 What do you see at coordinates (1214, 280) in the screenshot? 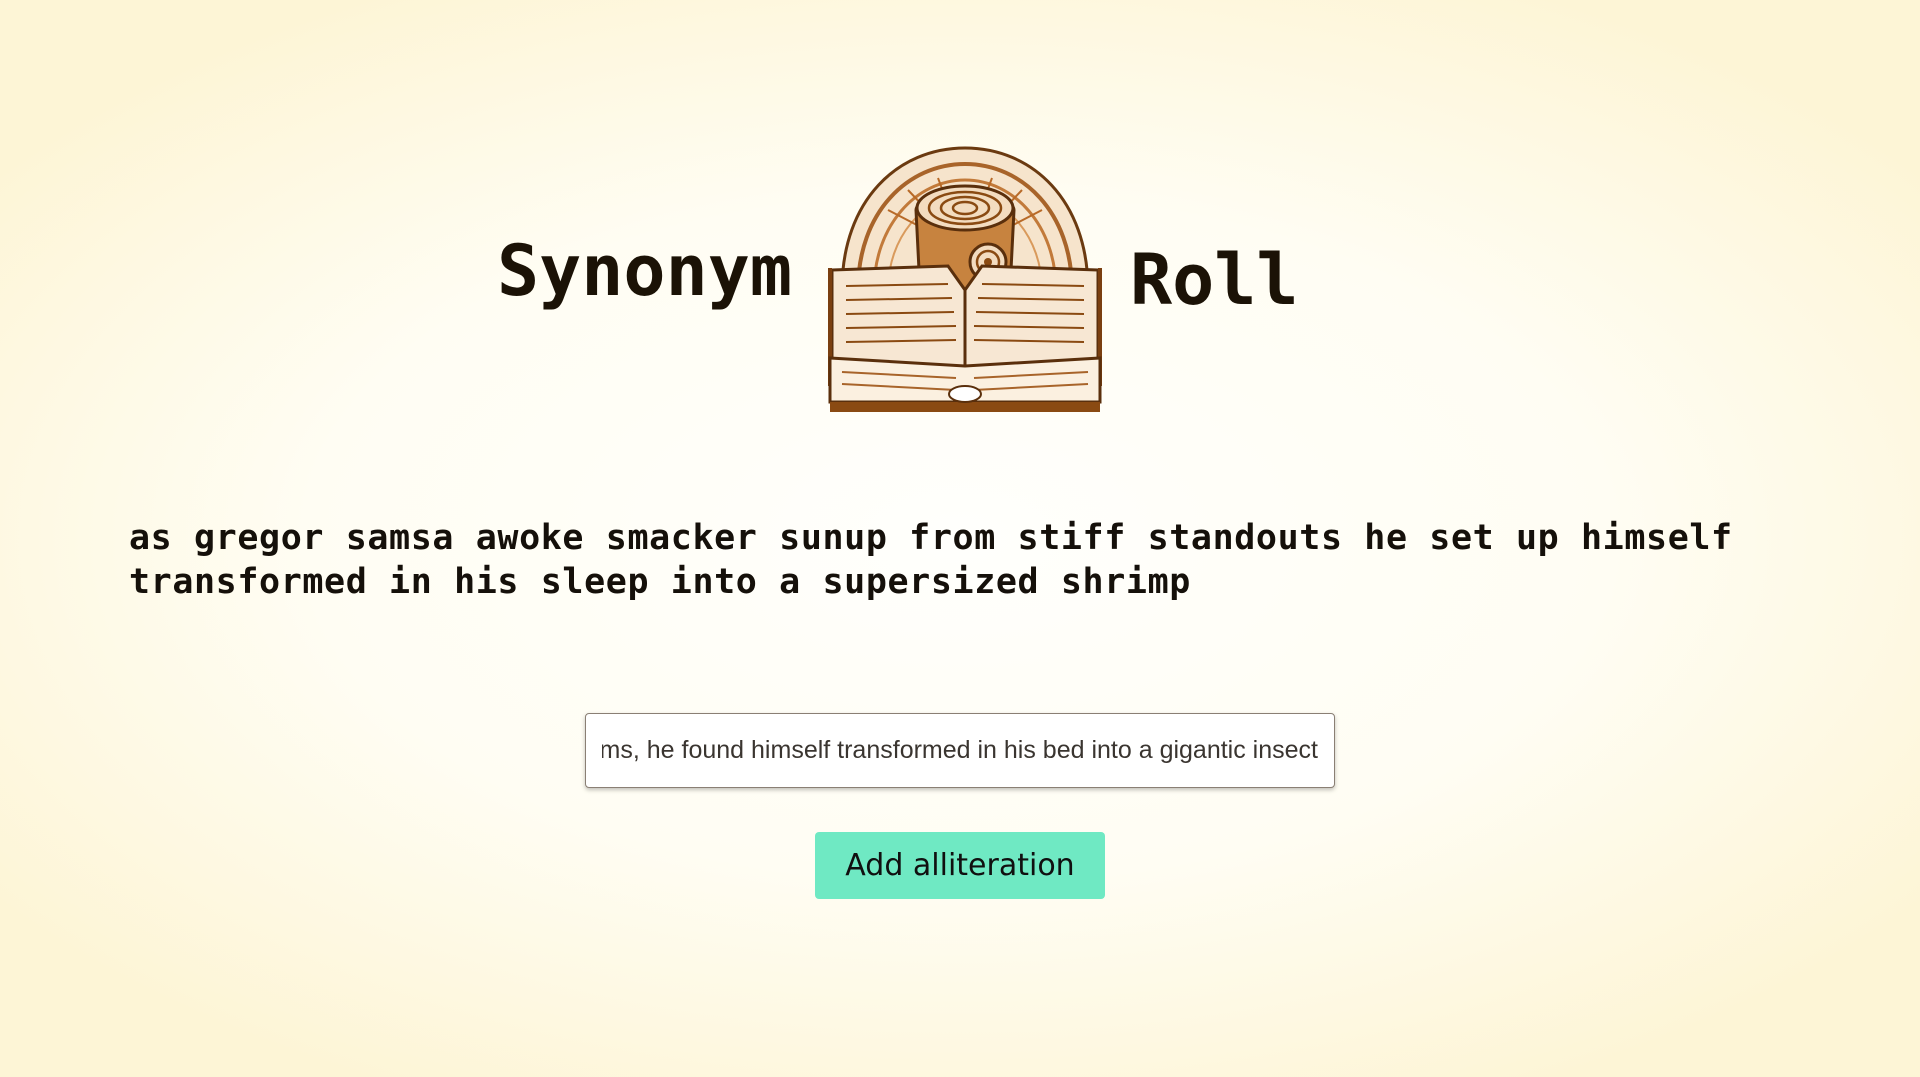
I see `title-roll: Roll` at bounding box center [1214, 280].